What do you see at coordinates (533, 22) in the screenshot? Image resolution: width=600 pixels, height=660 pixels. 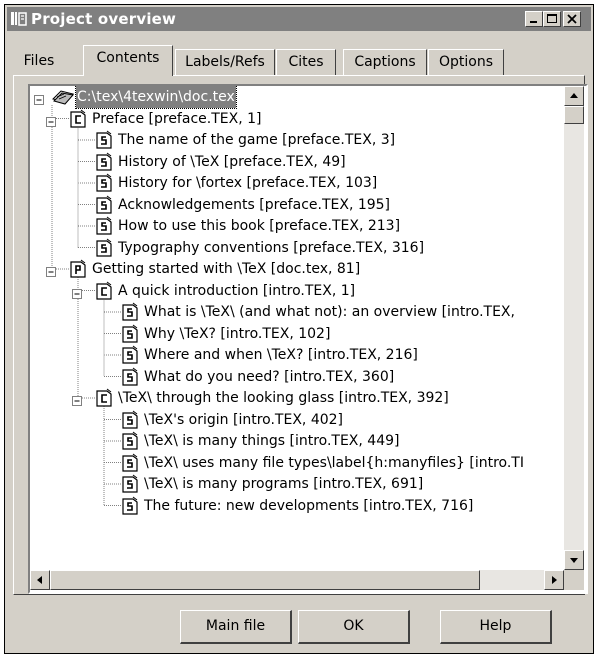 I see `minimize-icon` at bounding box center [533, 22].